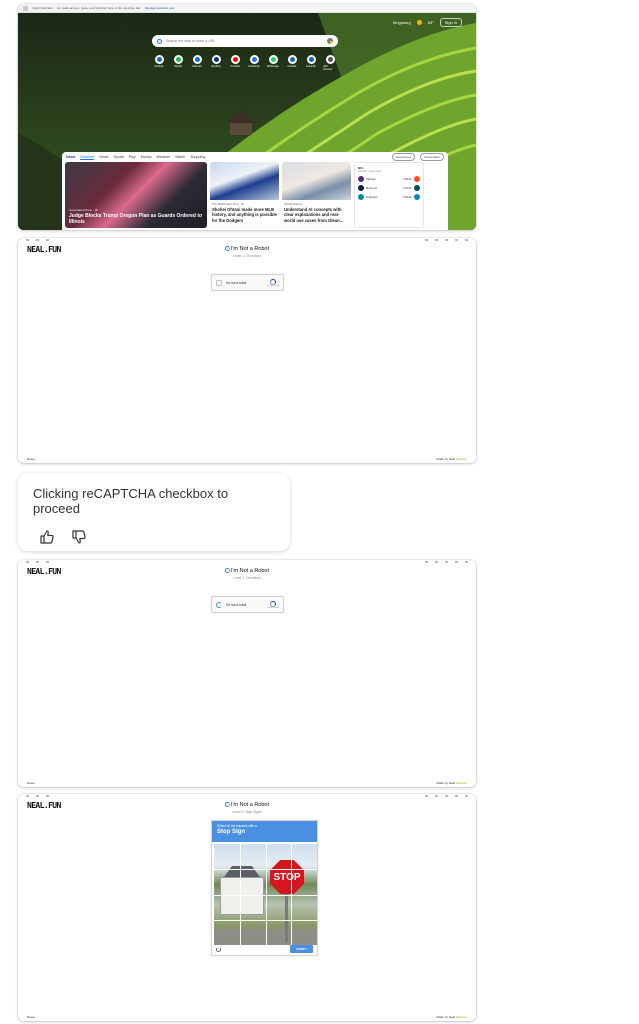 This screenshot has height=1024, width=639. Describe the element at coordinates (131, 501) in the screenshot. I see `message-text: Clicking reCAPTCHA checkbox to proceed` at that location.